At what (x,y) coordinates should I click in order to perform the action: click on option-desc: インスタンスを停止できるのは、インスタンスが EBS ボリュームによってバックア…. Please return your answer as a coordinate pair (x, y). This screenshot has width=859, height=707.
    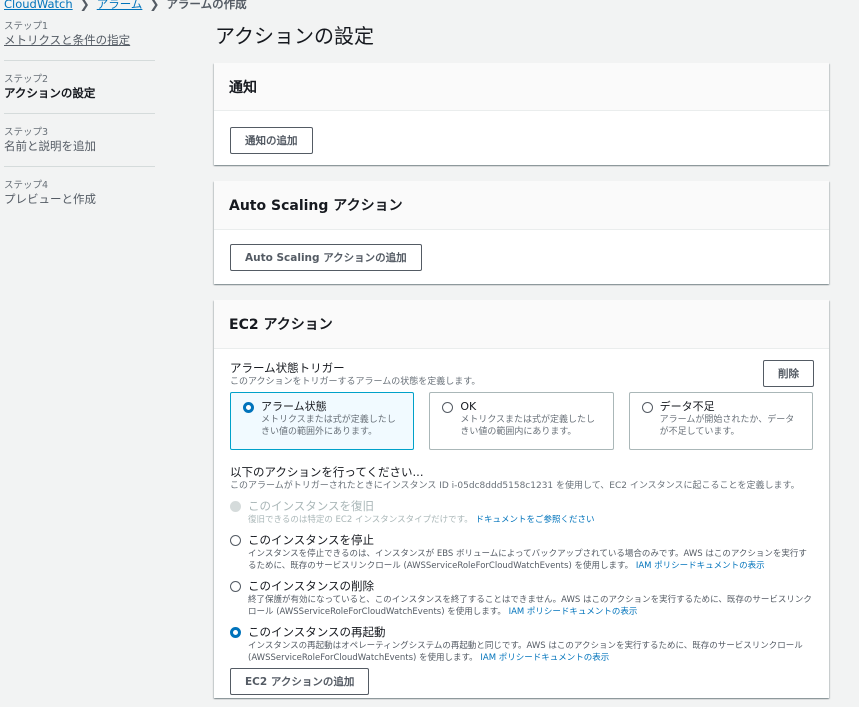
    Looking at the image, I should click on (530, 560).